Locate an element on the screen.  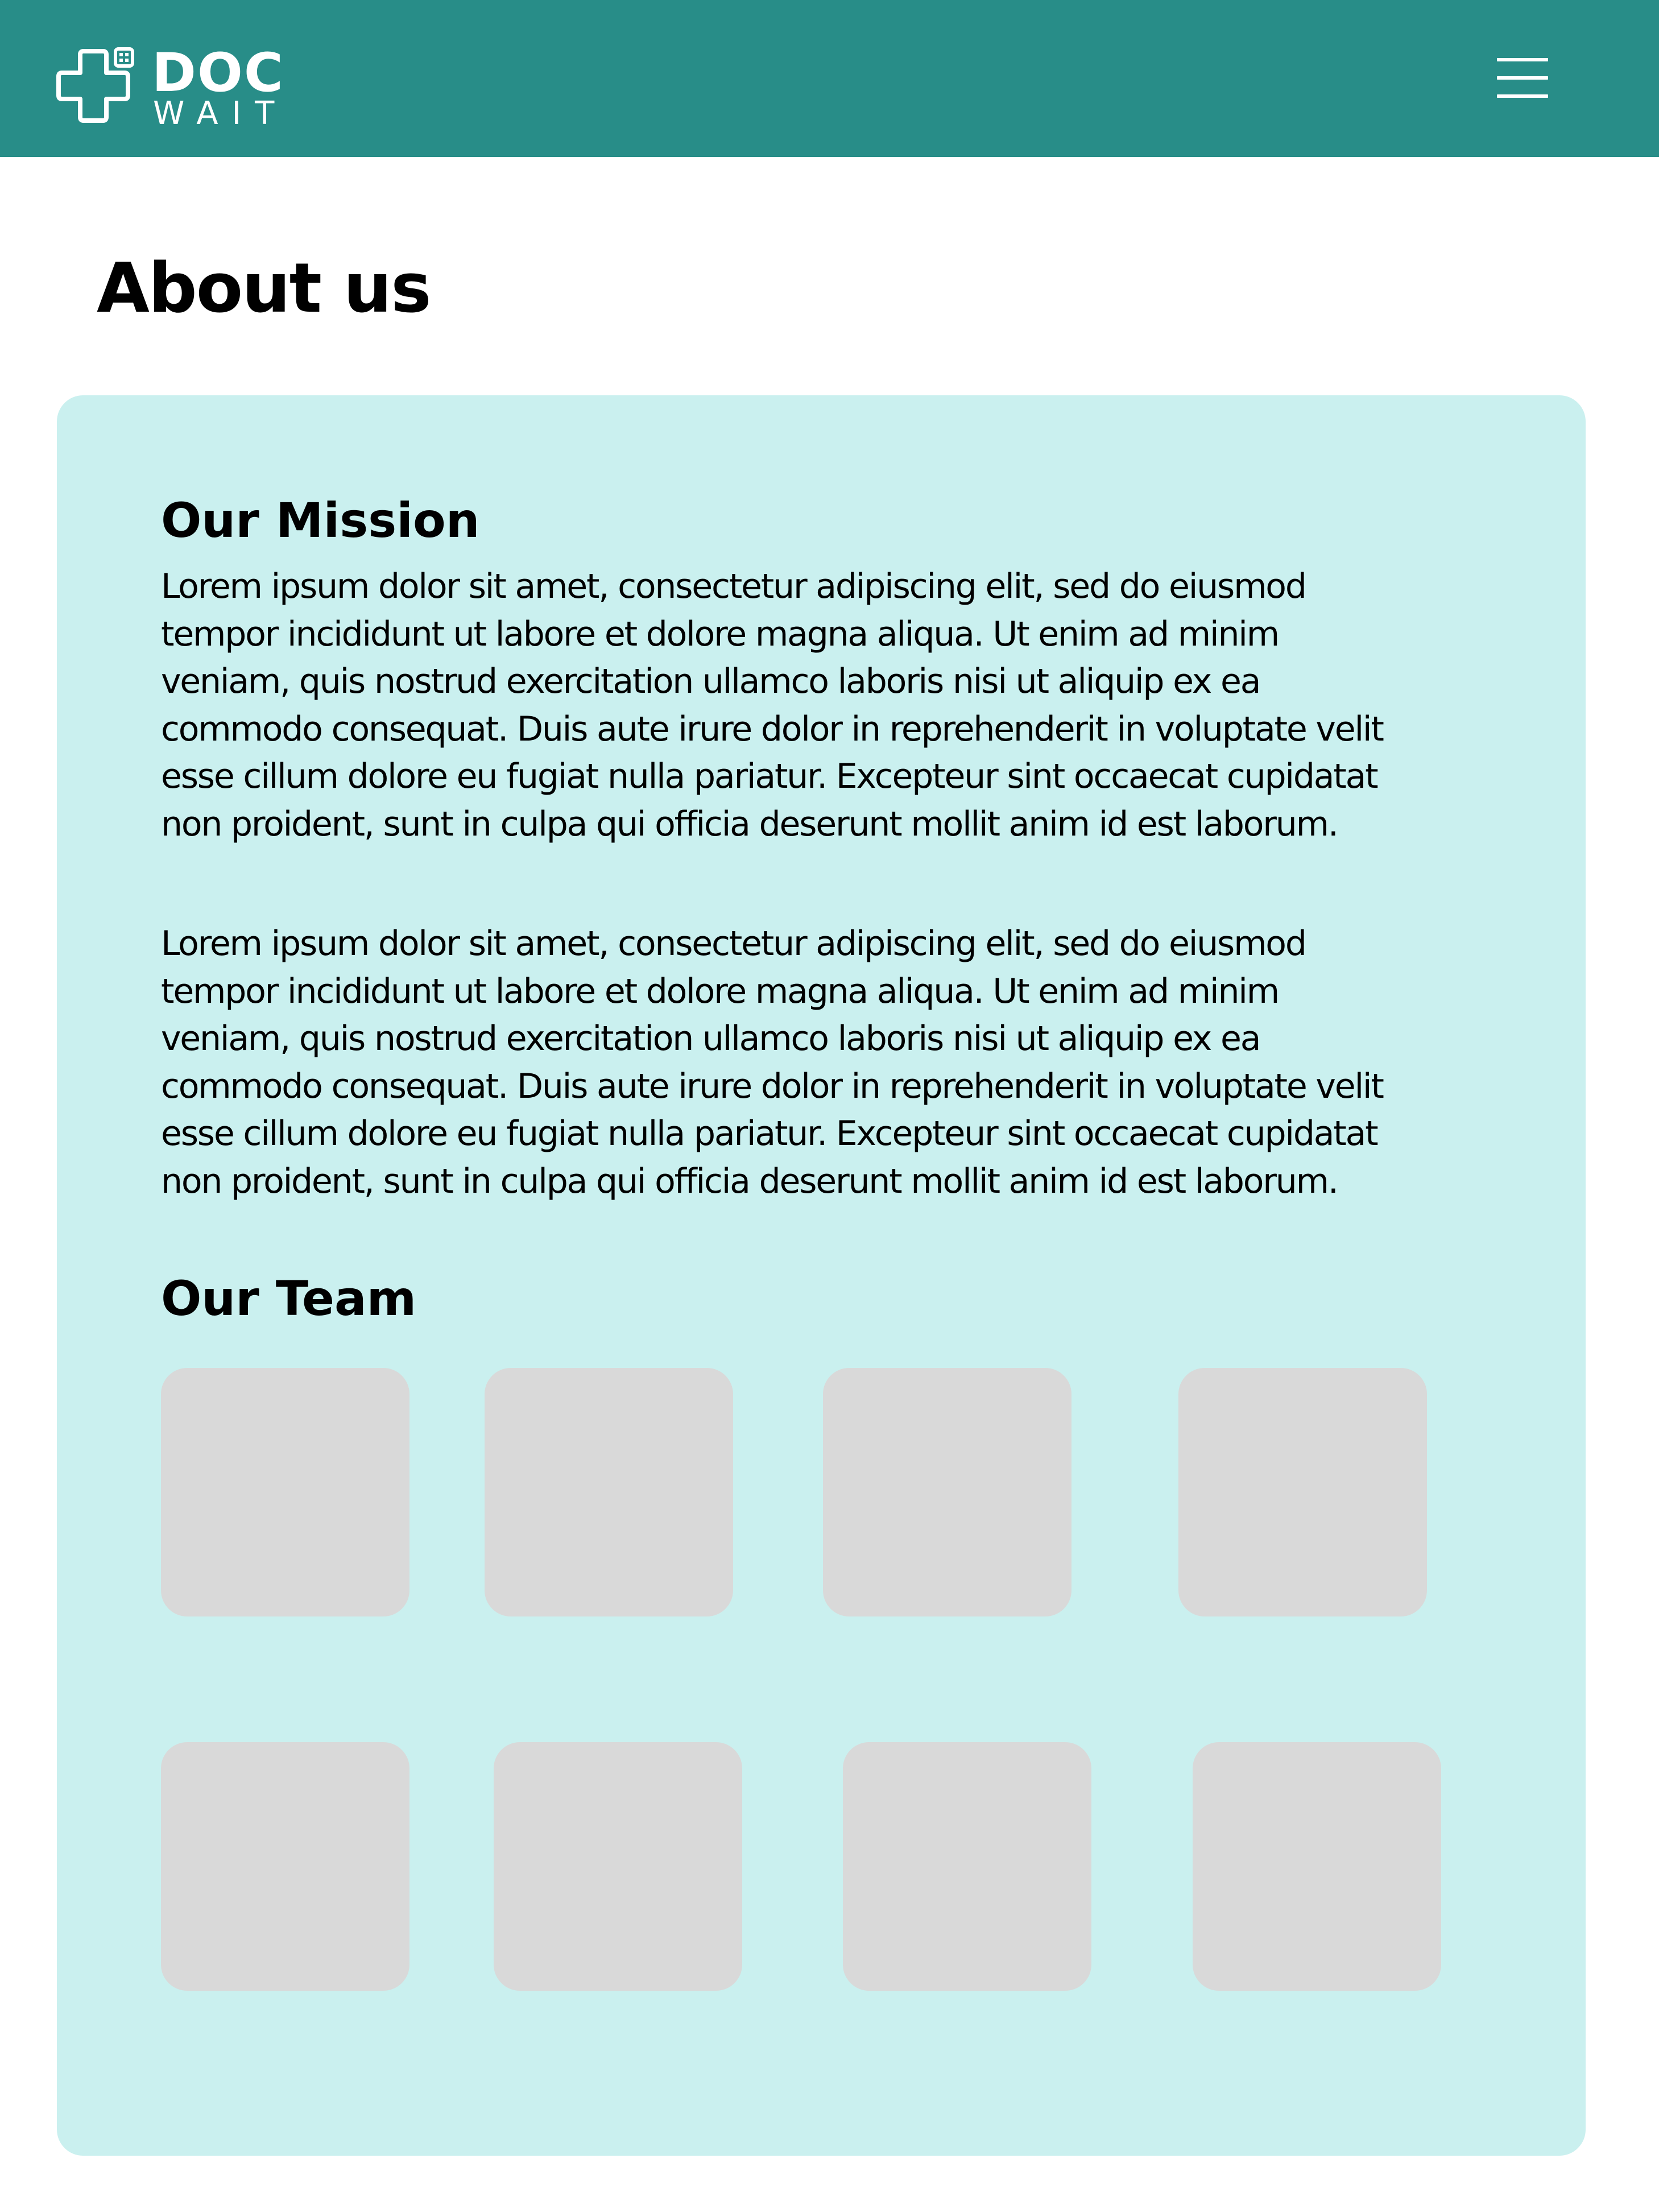
docwait-logo: DOC WAIT is located at coordinates (176, 88).